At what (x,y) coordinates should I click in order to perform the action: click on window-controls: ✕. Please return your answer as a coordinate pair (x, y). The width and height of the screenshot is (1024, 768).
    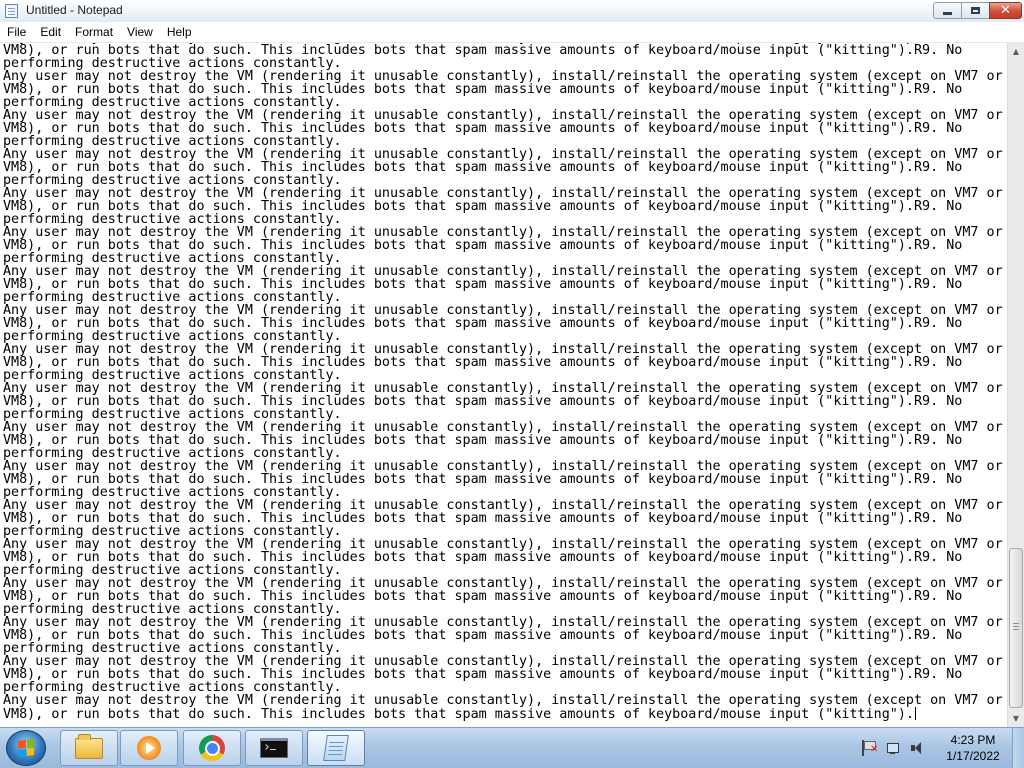
    Looking at the image, I should click on (977, 10).